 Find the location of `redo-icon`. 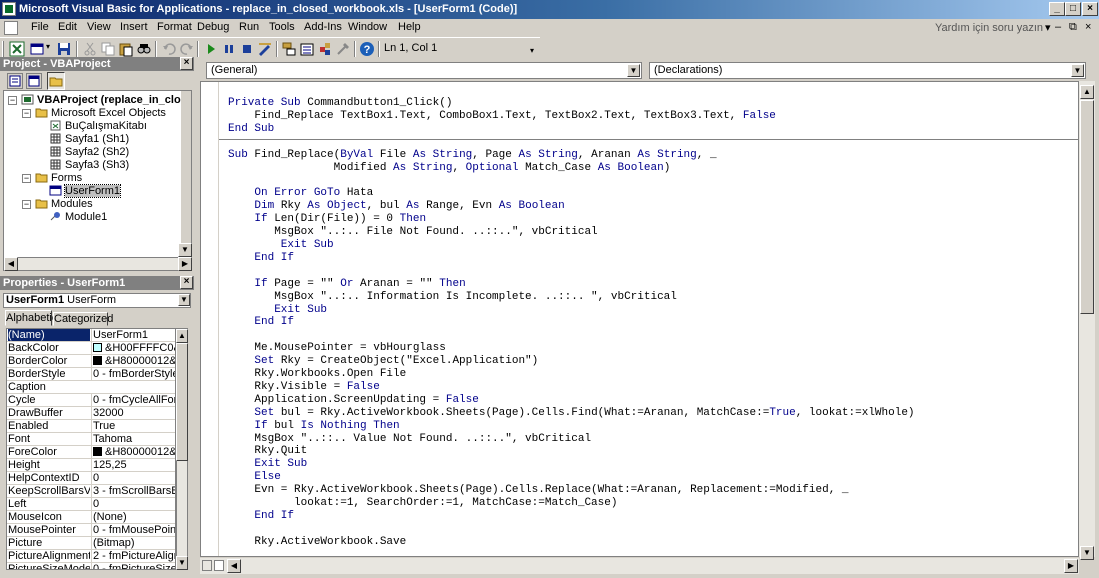

redo-icon is located at coordinates (187, 49).